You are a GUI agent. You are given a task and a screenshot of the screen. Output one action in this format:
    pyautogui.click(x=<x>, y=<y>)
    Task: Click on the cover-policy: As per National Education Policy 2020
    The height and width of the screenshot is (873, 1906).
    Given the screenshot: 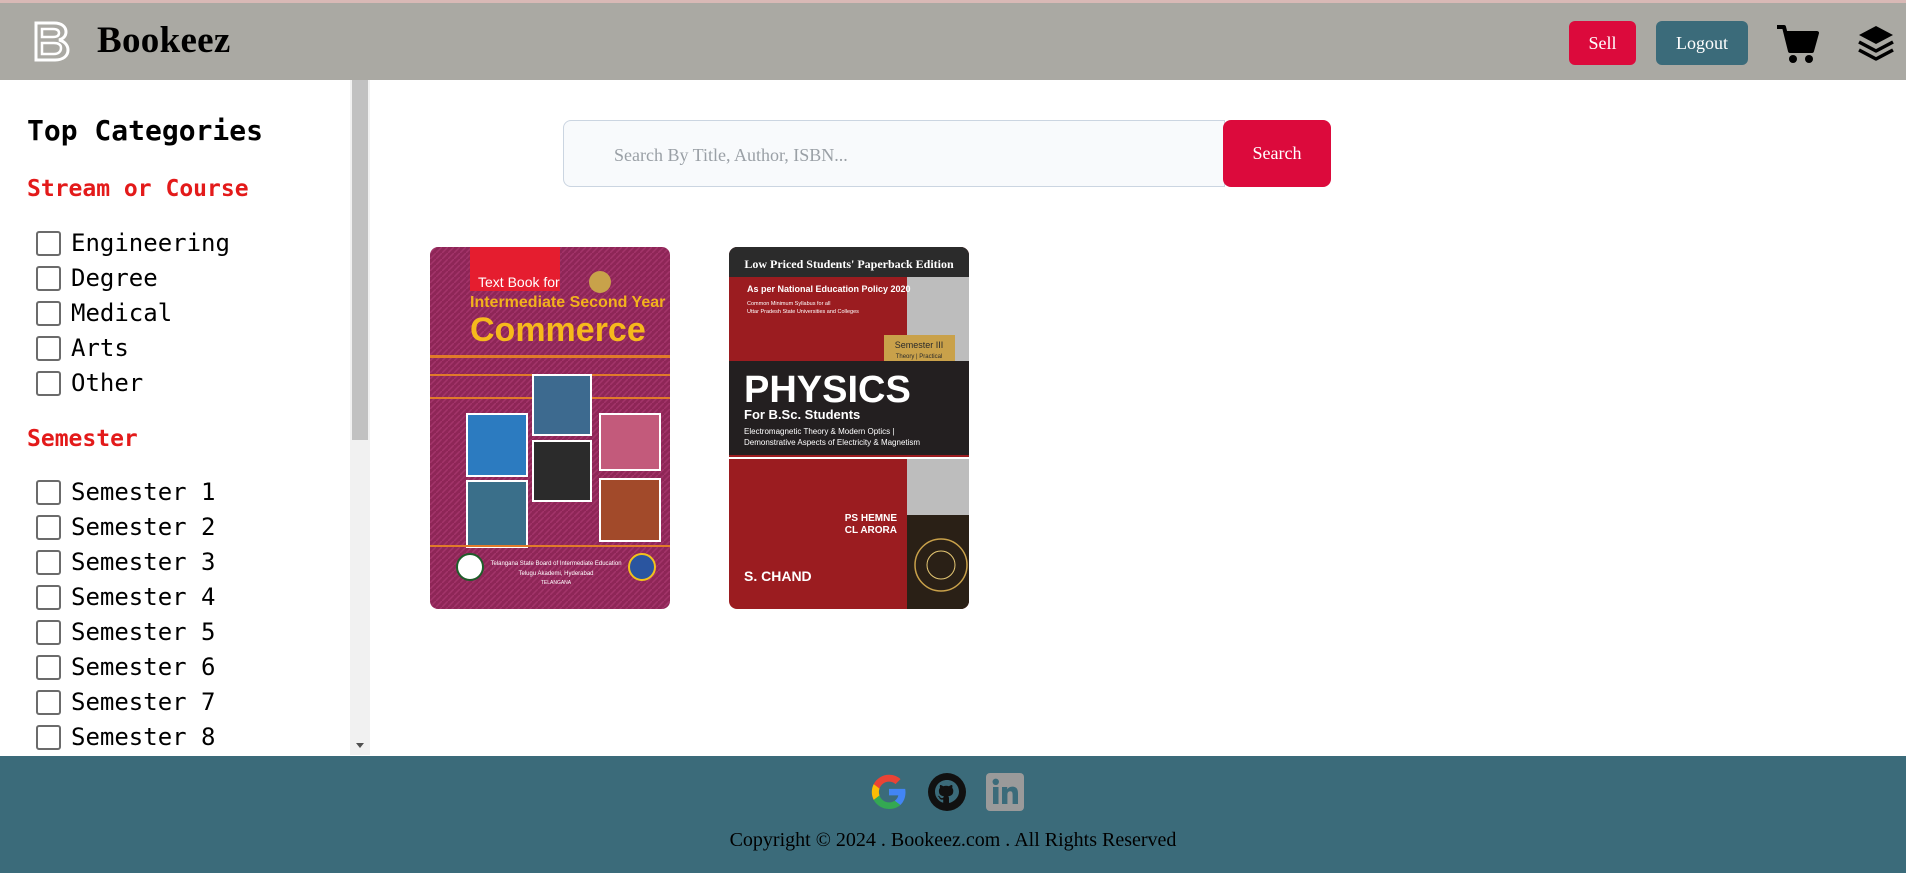 What is the action you would take?
    pyautogui.click(x=829, y=289)
    